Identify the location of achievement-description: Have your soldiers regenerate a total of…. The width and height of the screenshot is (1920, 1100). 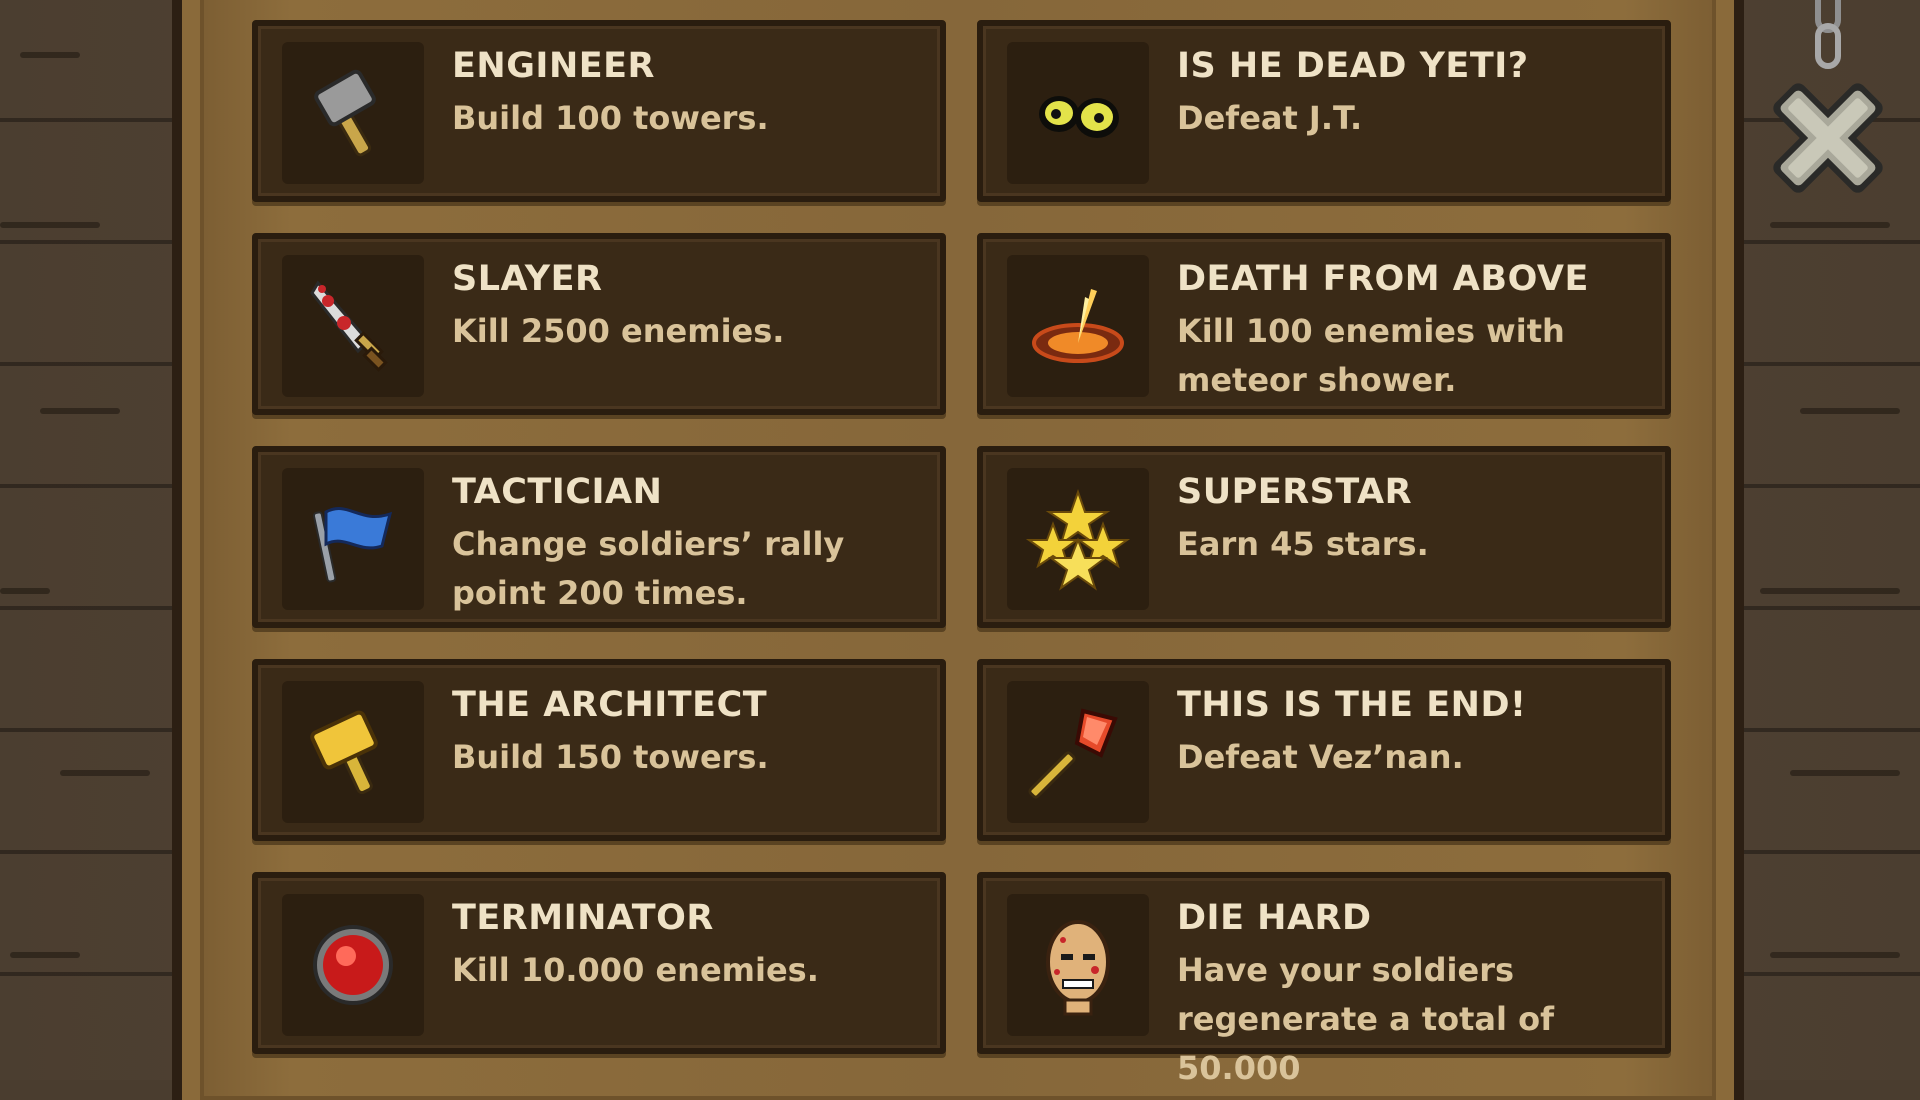
(1366, 1019).